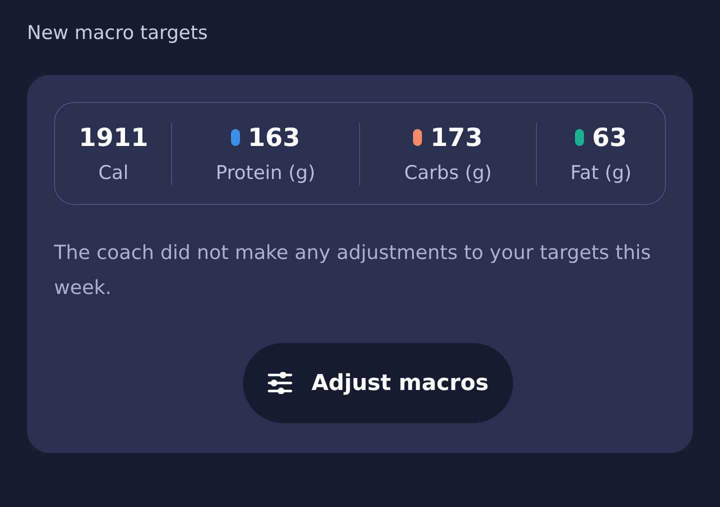  What do you see at coordinates (378, 383) in the screenshot?
I see `adjust-macros-button: Adjust macros` at bounding box center [378, 383].